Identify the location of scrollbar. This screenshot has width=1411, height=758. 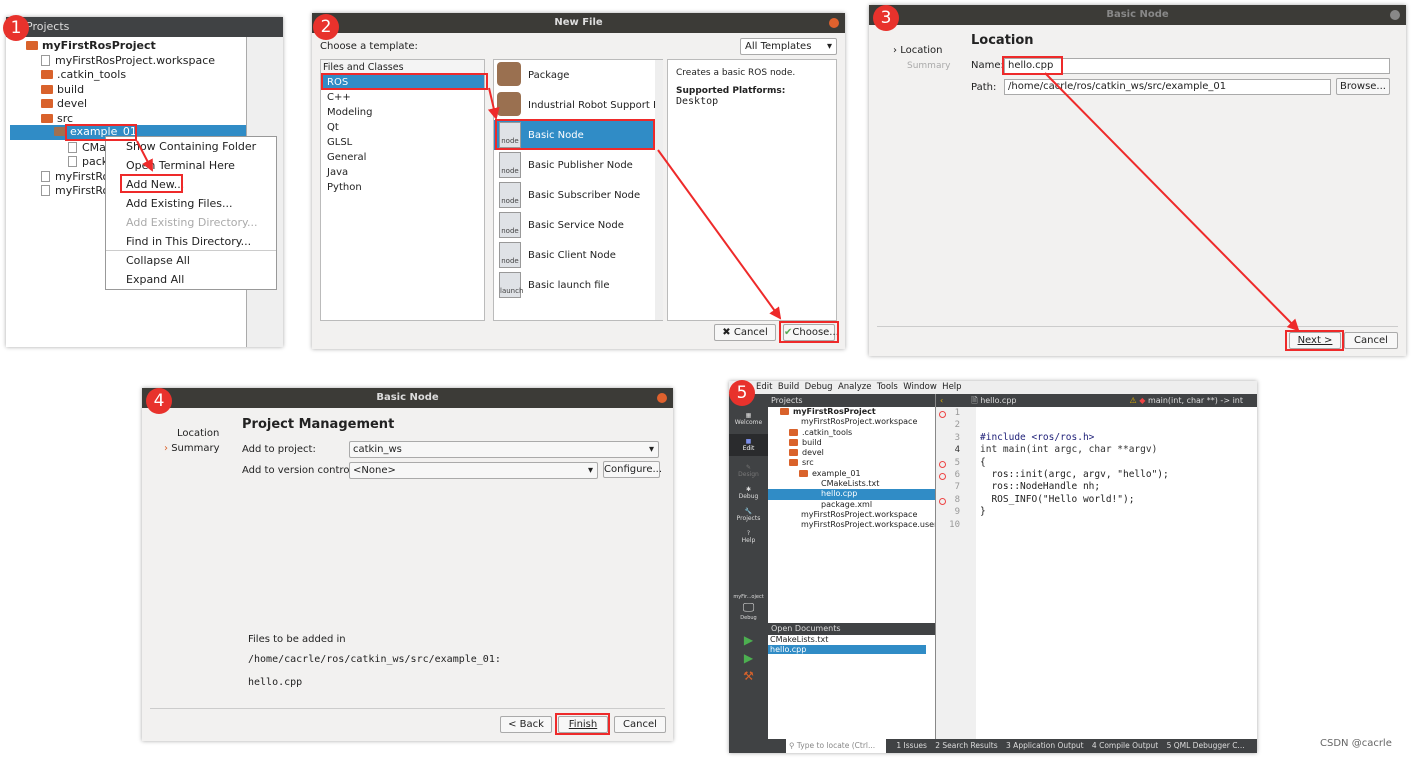
(659, 190).